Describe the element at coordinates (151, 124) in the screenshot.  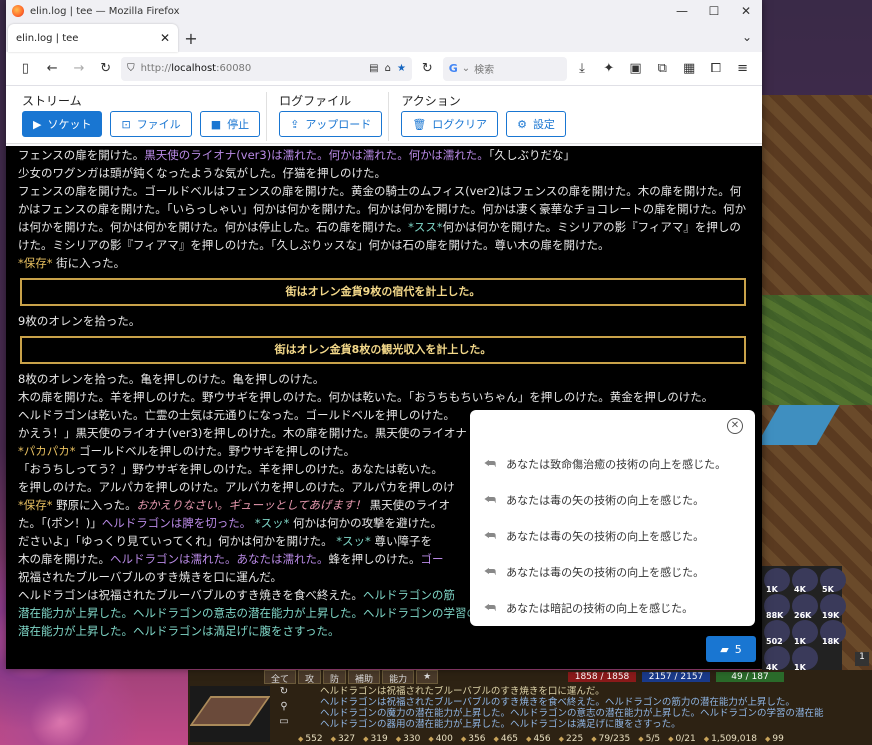
I see `file-button: ⊡ ファイル` at that location.